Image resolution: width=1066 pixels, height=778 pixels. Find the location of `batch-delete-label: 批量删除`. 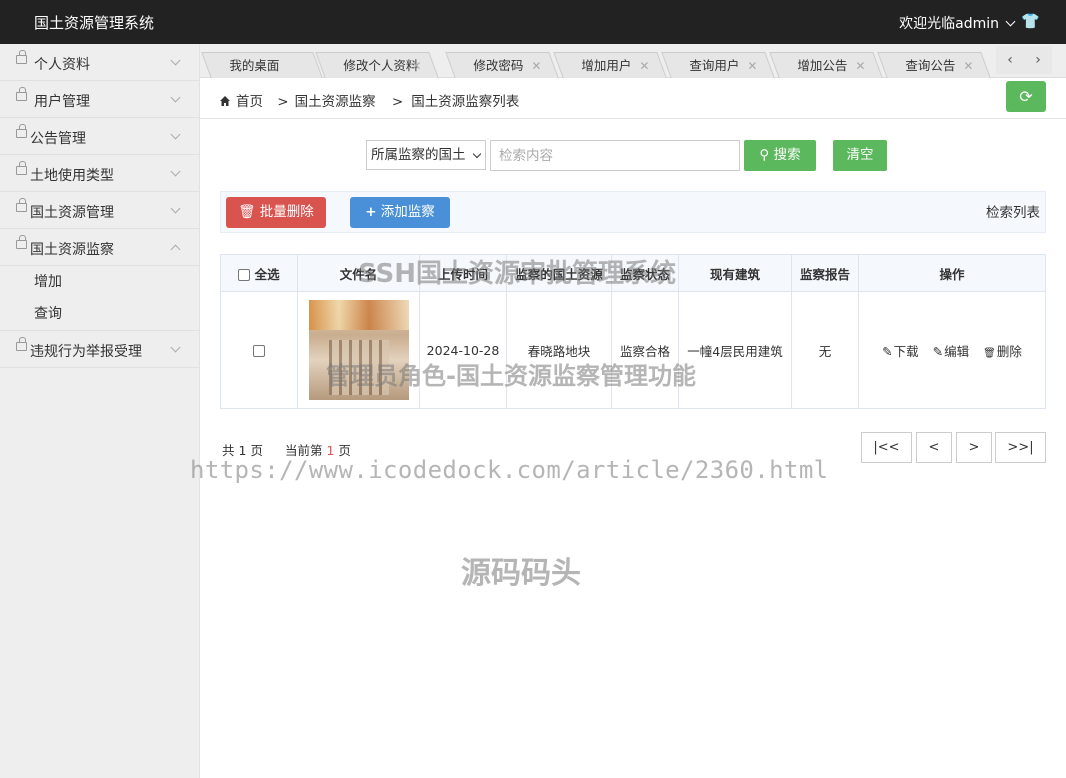

batch-delete-label: 批量删除 is located at coordinates (286, 212).